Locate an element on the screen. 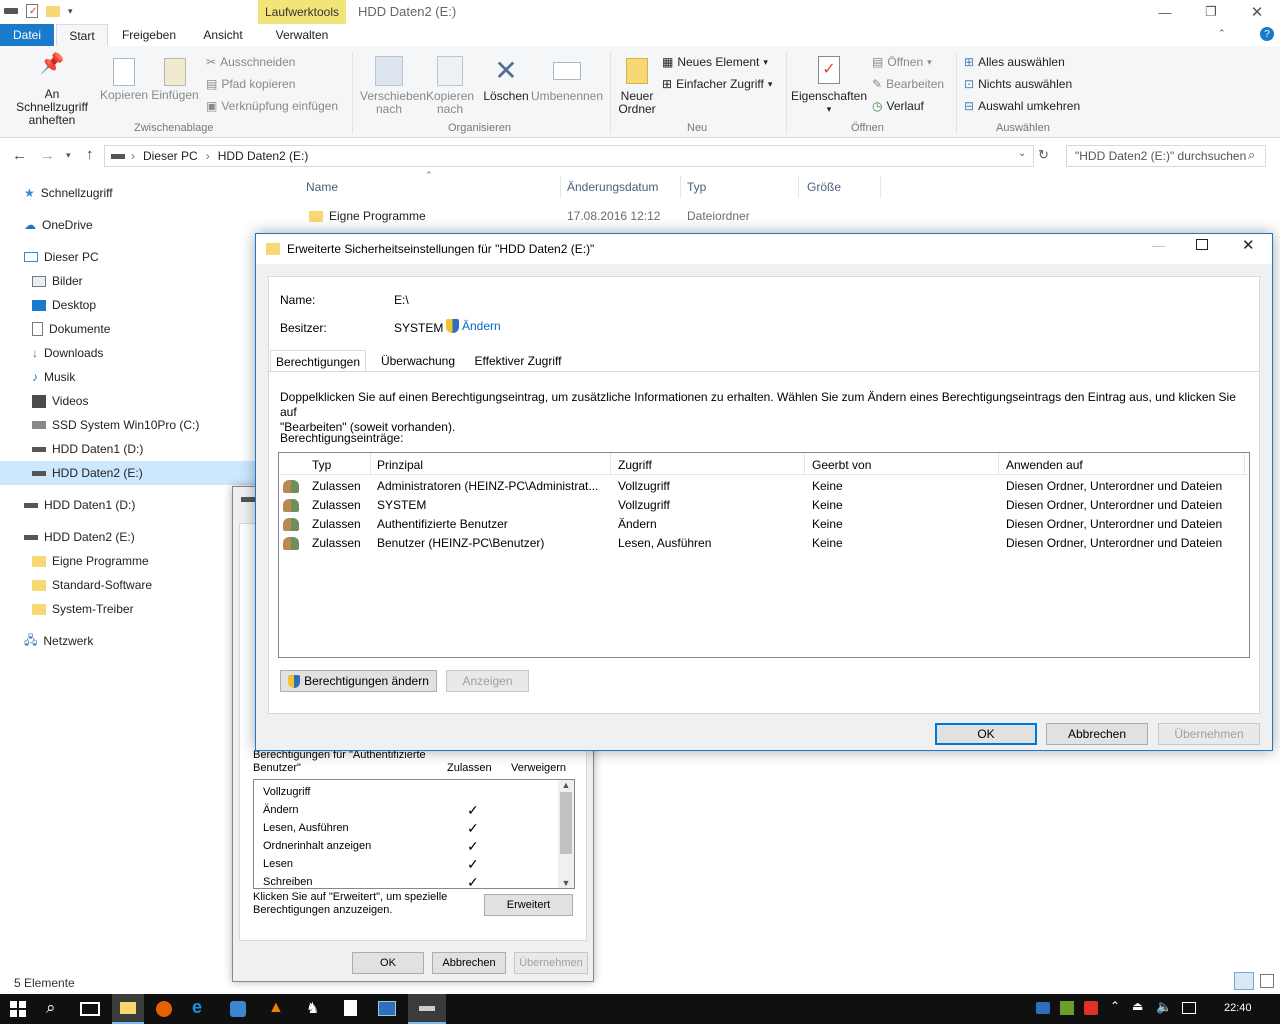 The width and height of the screenshot is (1280, 1024). scroll-up-icon: ▲ is located at coordinates (566, 785).